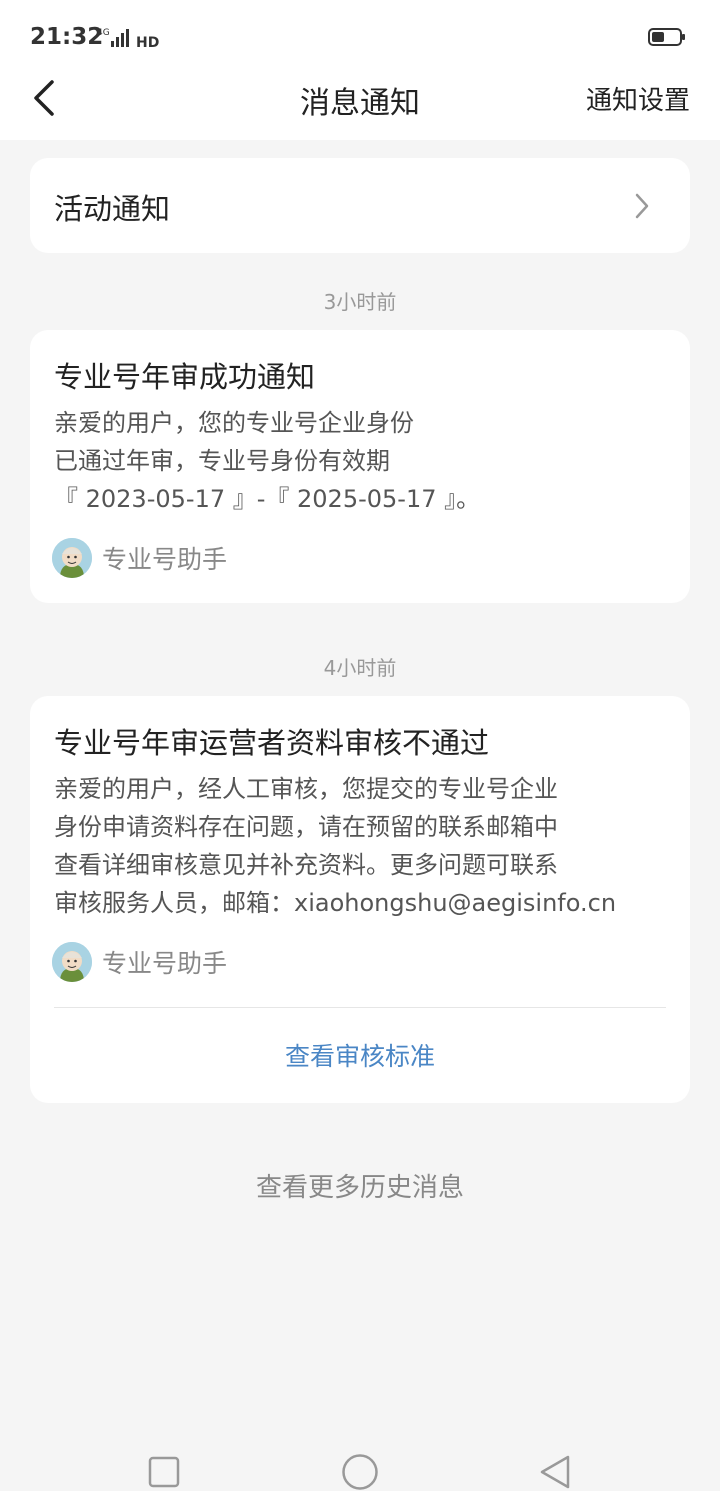 This screenshot has width=720, height=1491. I want to click on notification-settings-button: 通知设置, so click(638, 98).